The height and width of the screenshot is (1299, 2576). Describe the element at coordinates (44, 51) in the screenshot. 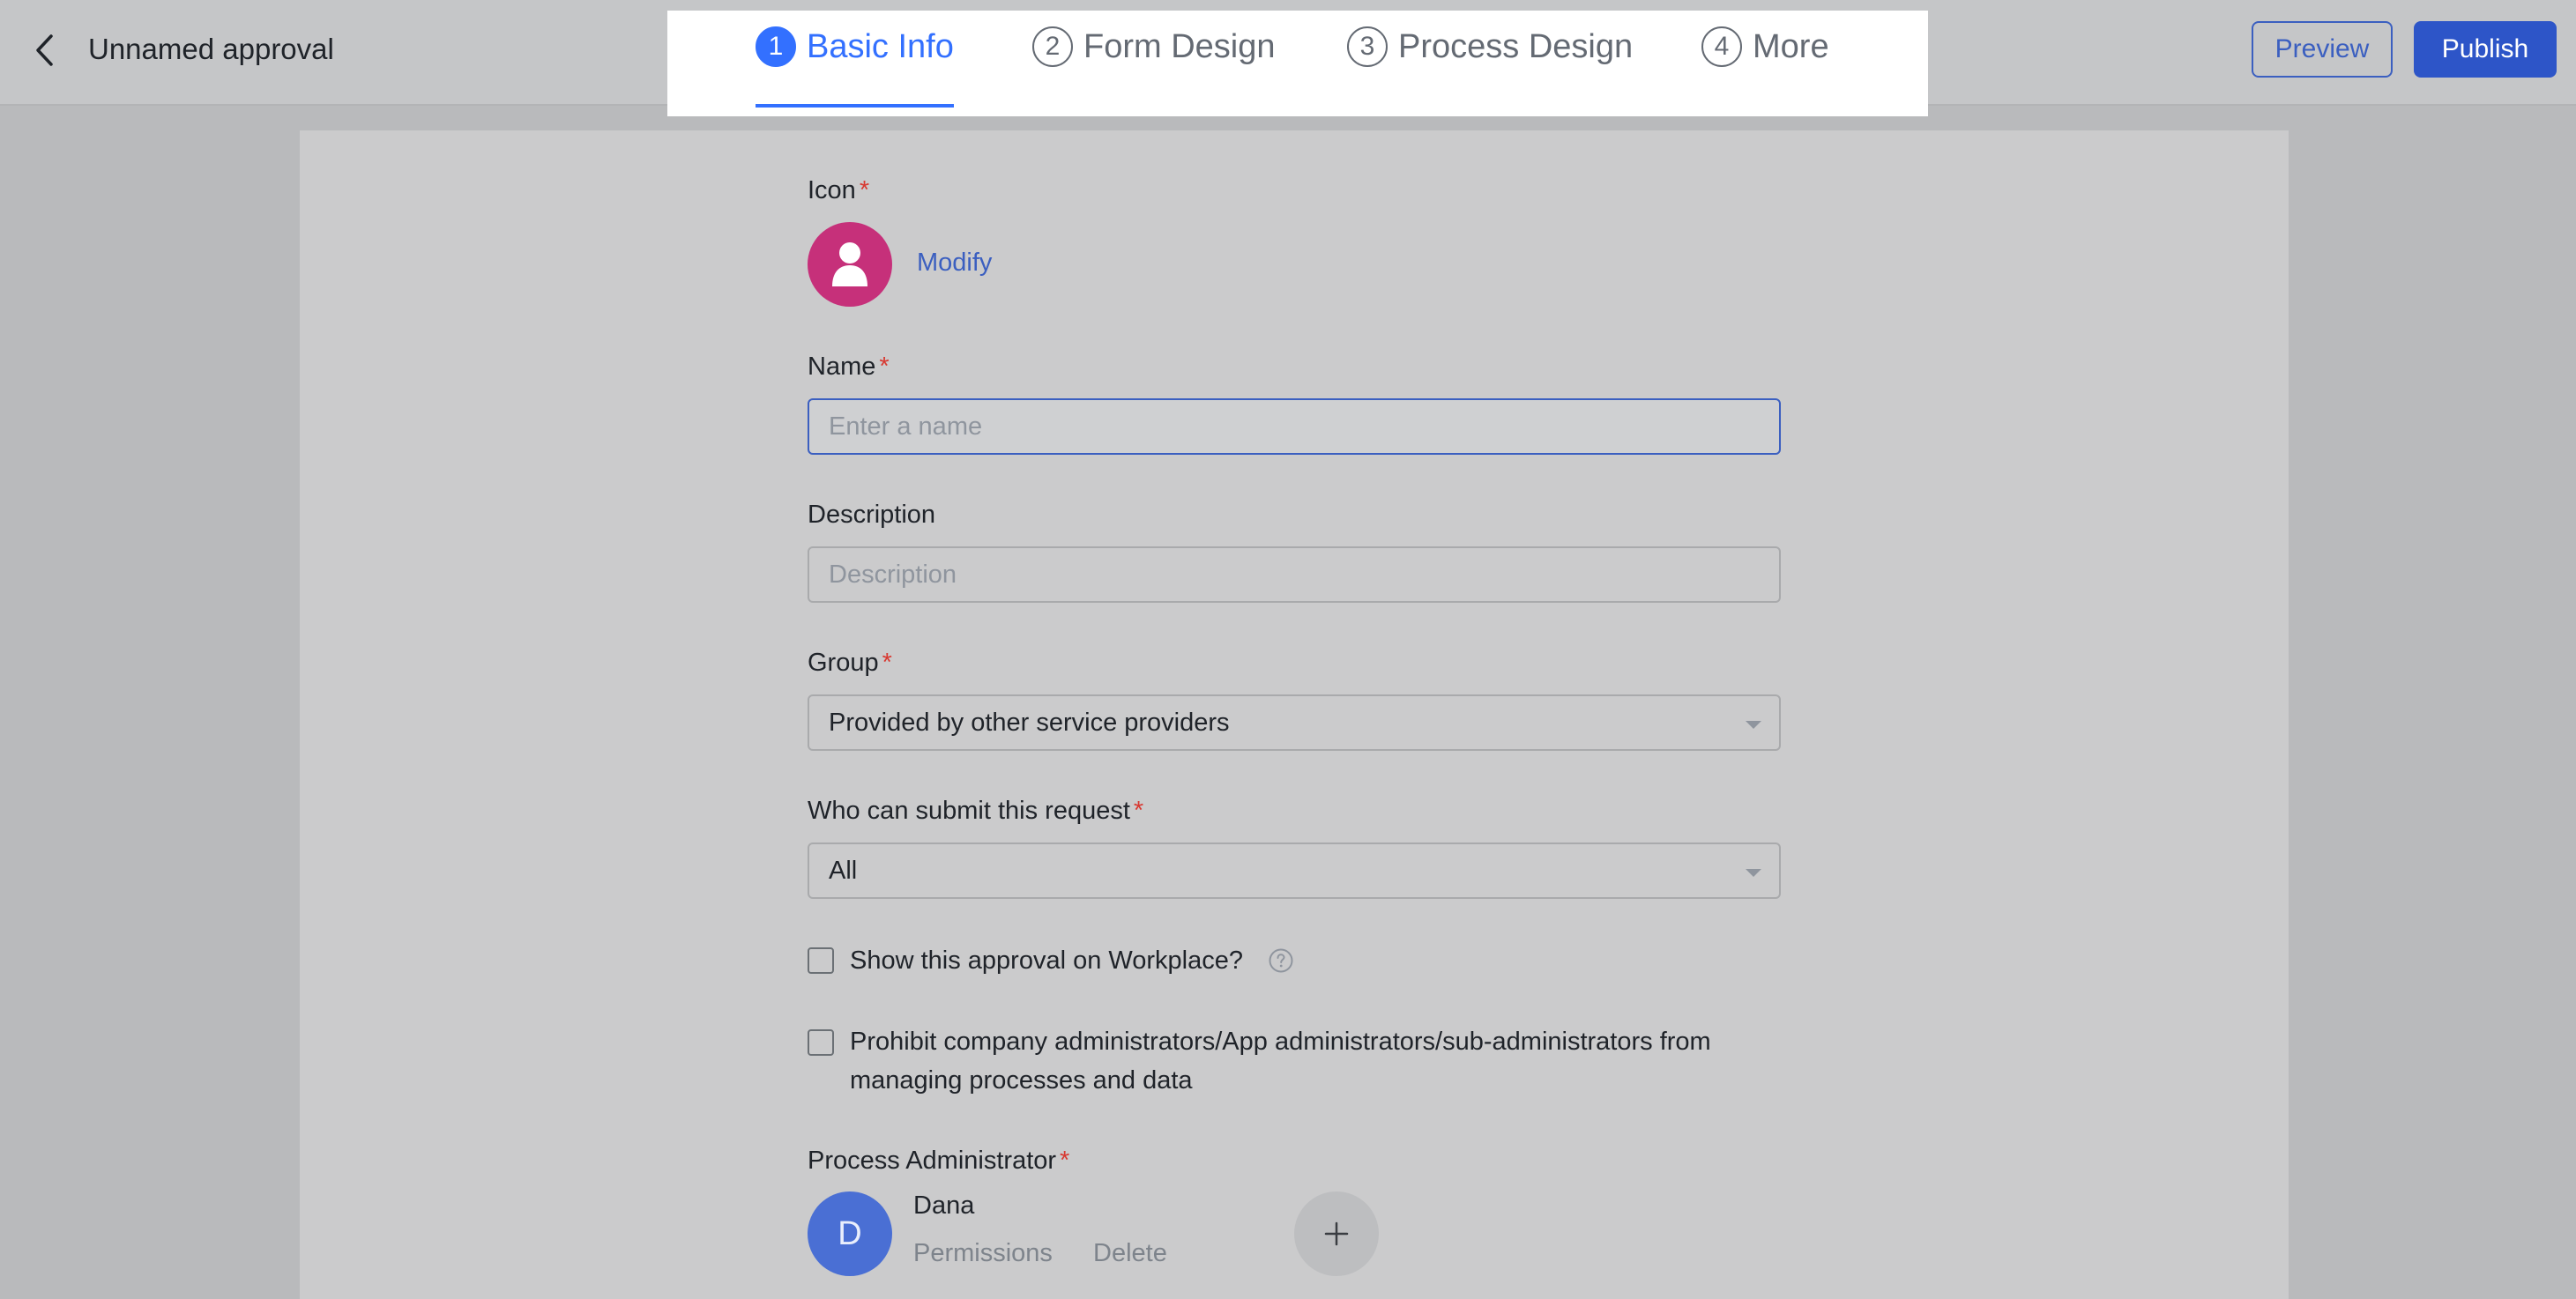

I see `back-arrow-icon` at that location.